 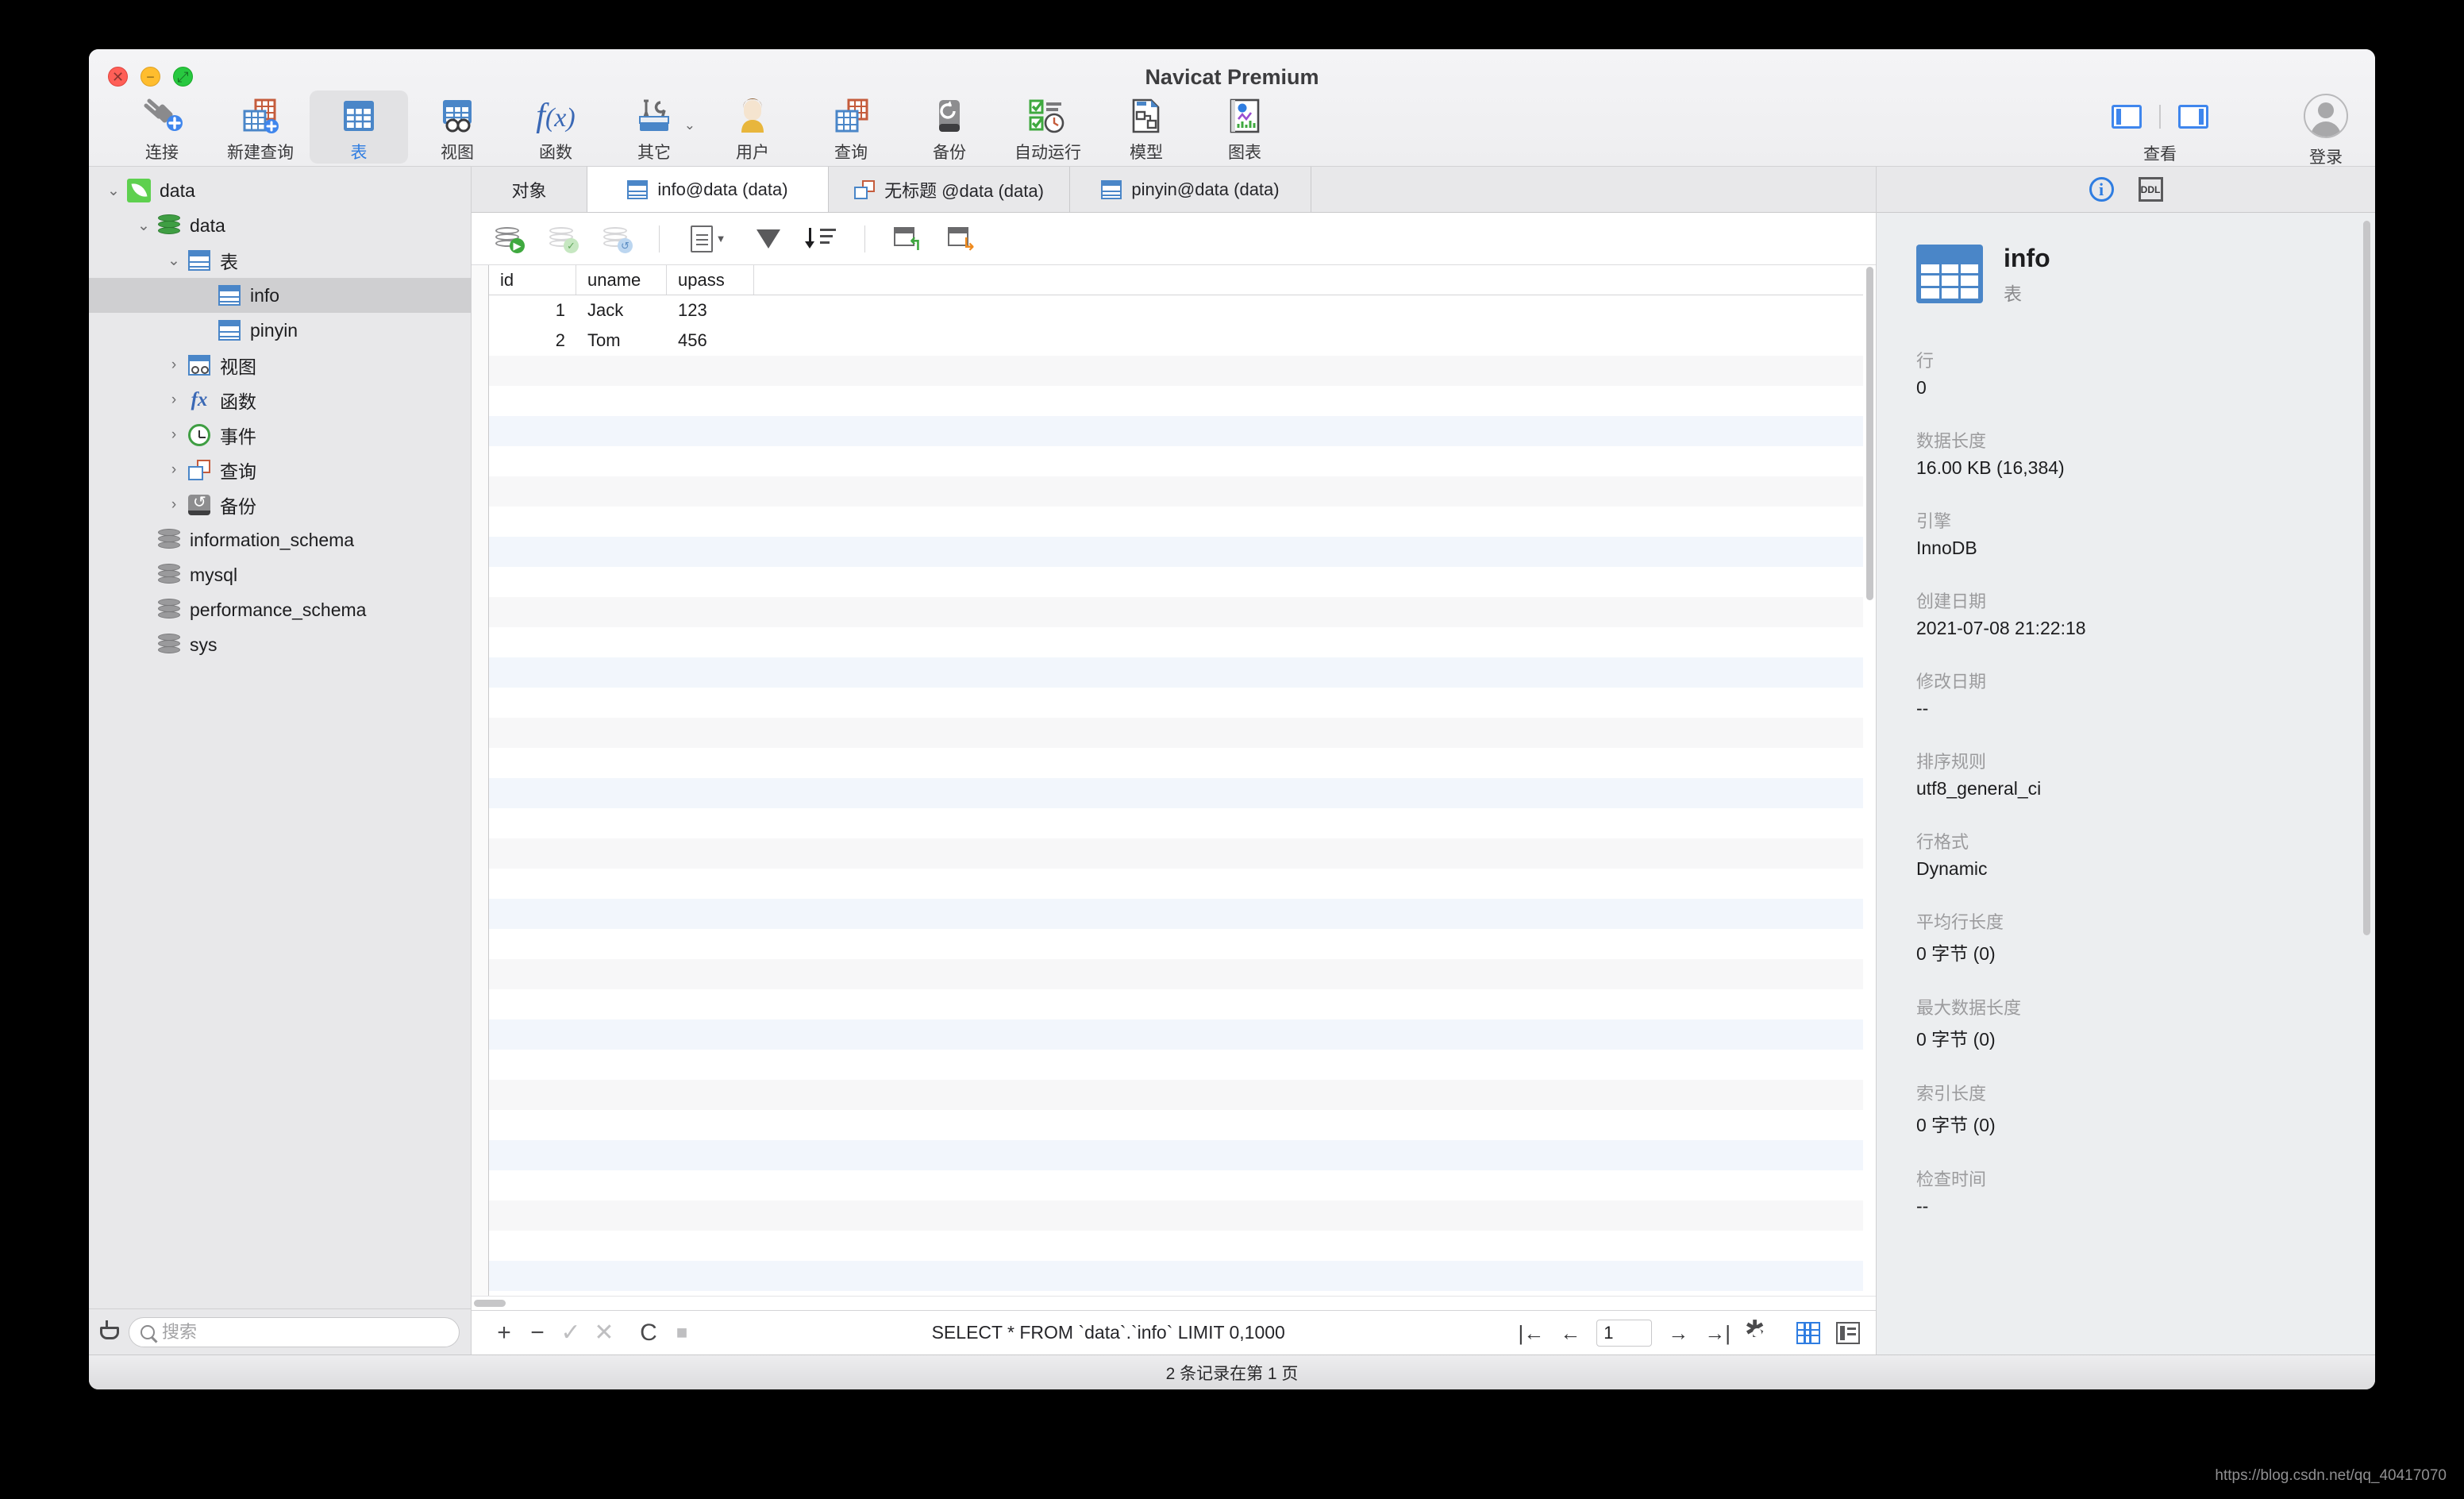 I want to click on toolbar-table: 表, so click(x=359, y=127).